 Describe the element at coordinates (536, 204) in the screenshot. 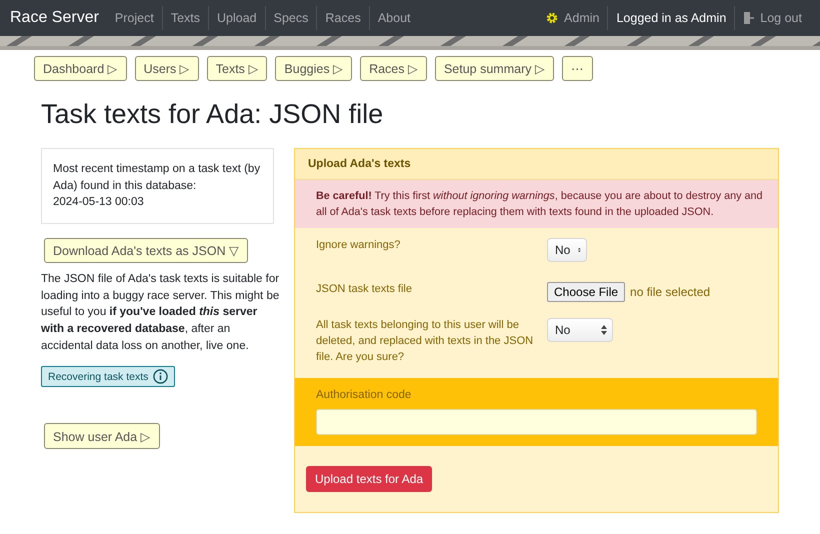

I see `warning-text: Be careful! Try this first without ignoring warnings, because you are about to destroy any and all of Ada's task texts before replacing them with texts found in the uploaded JSON.` at that location.